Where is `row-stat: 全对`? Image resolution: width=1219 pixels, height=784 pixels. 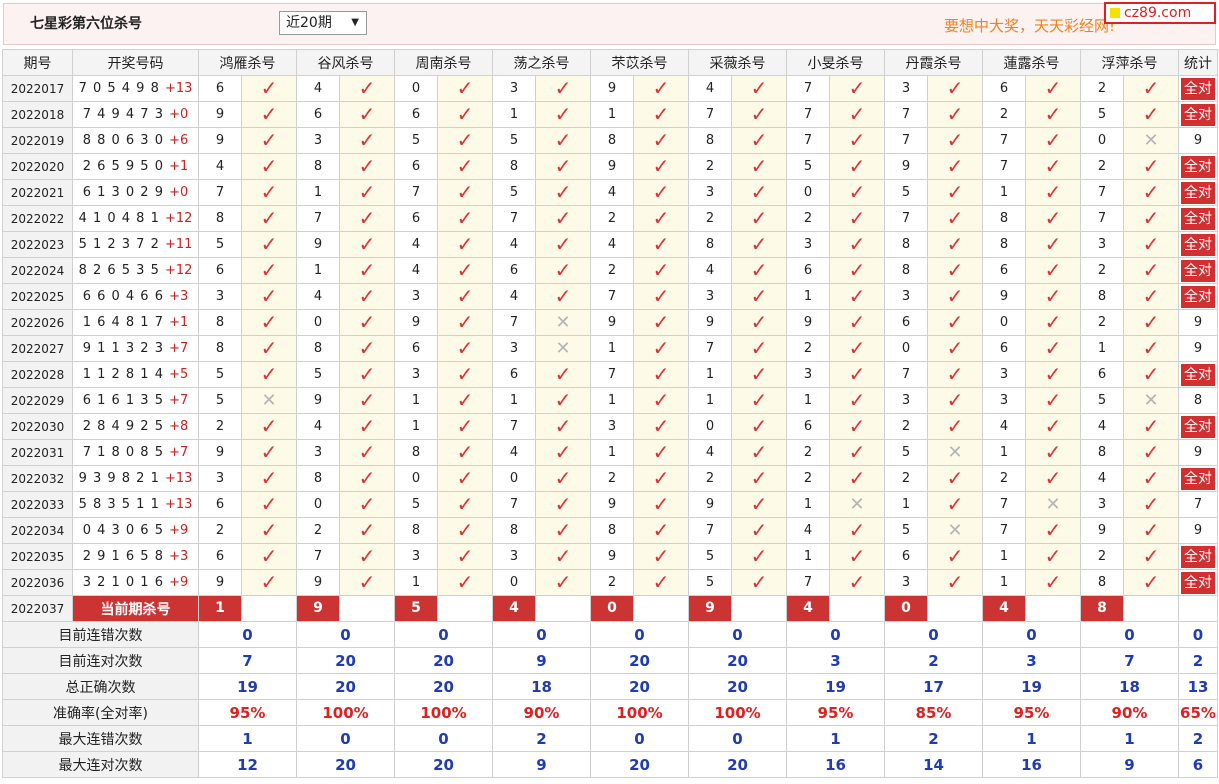
row-stat: 全对 is located at coordinates (1198, 296).